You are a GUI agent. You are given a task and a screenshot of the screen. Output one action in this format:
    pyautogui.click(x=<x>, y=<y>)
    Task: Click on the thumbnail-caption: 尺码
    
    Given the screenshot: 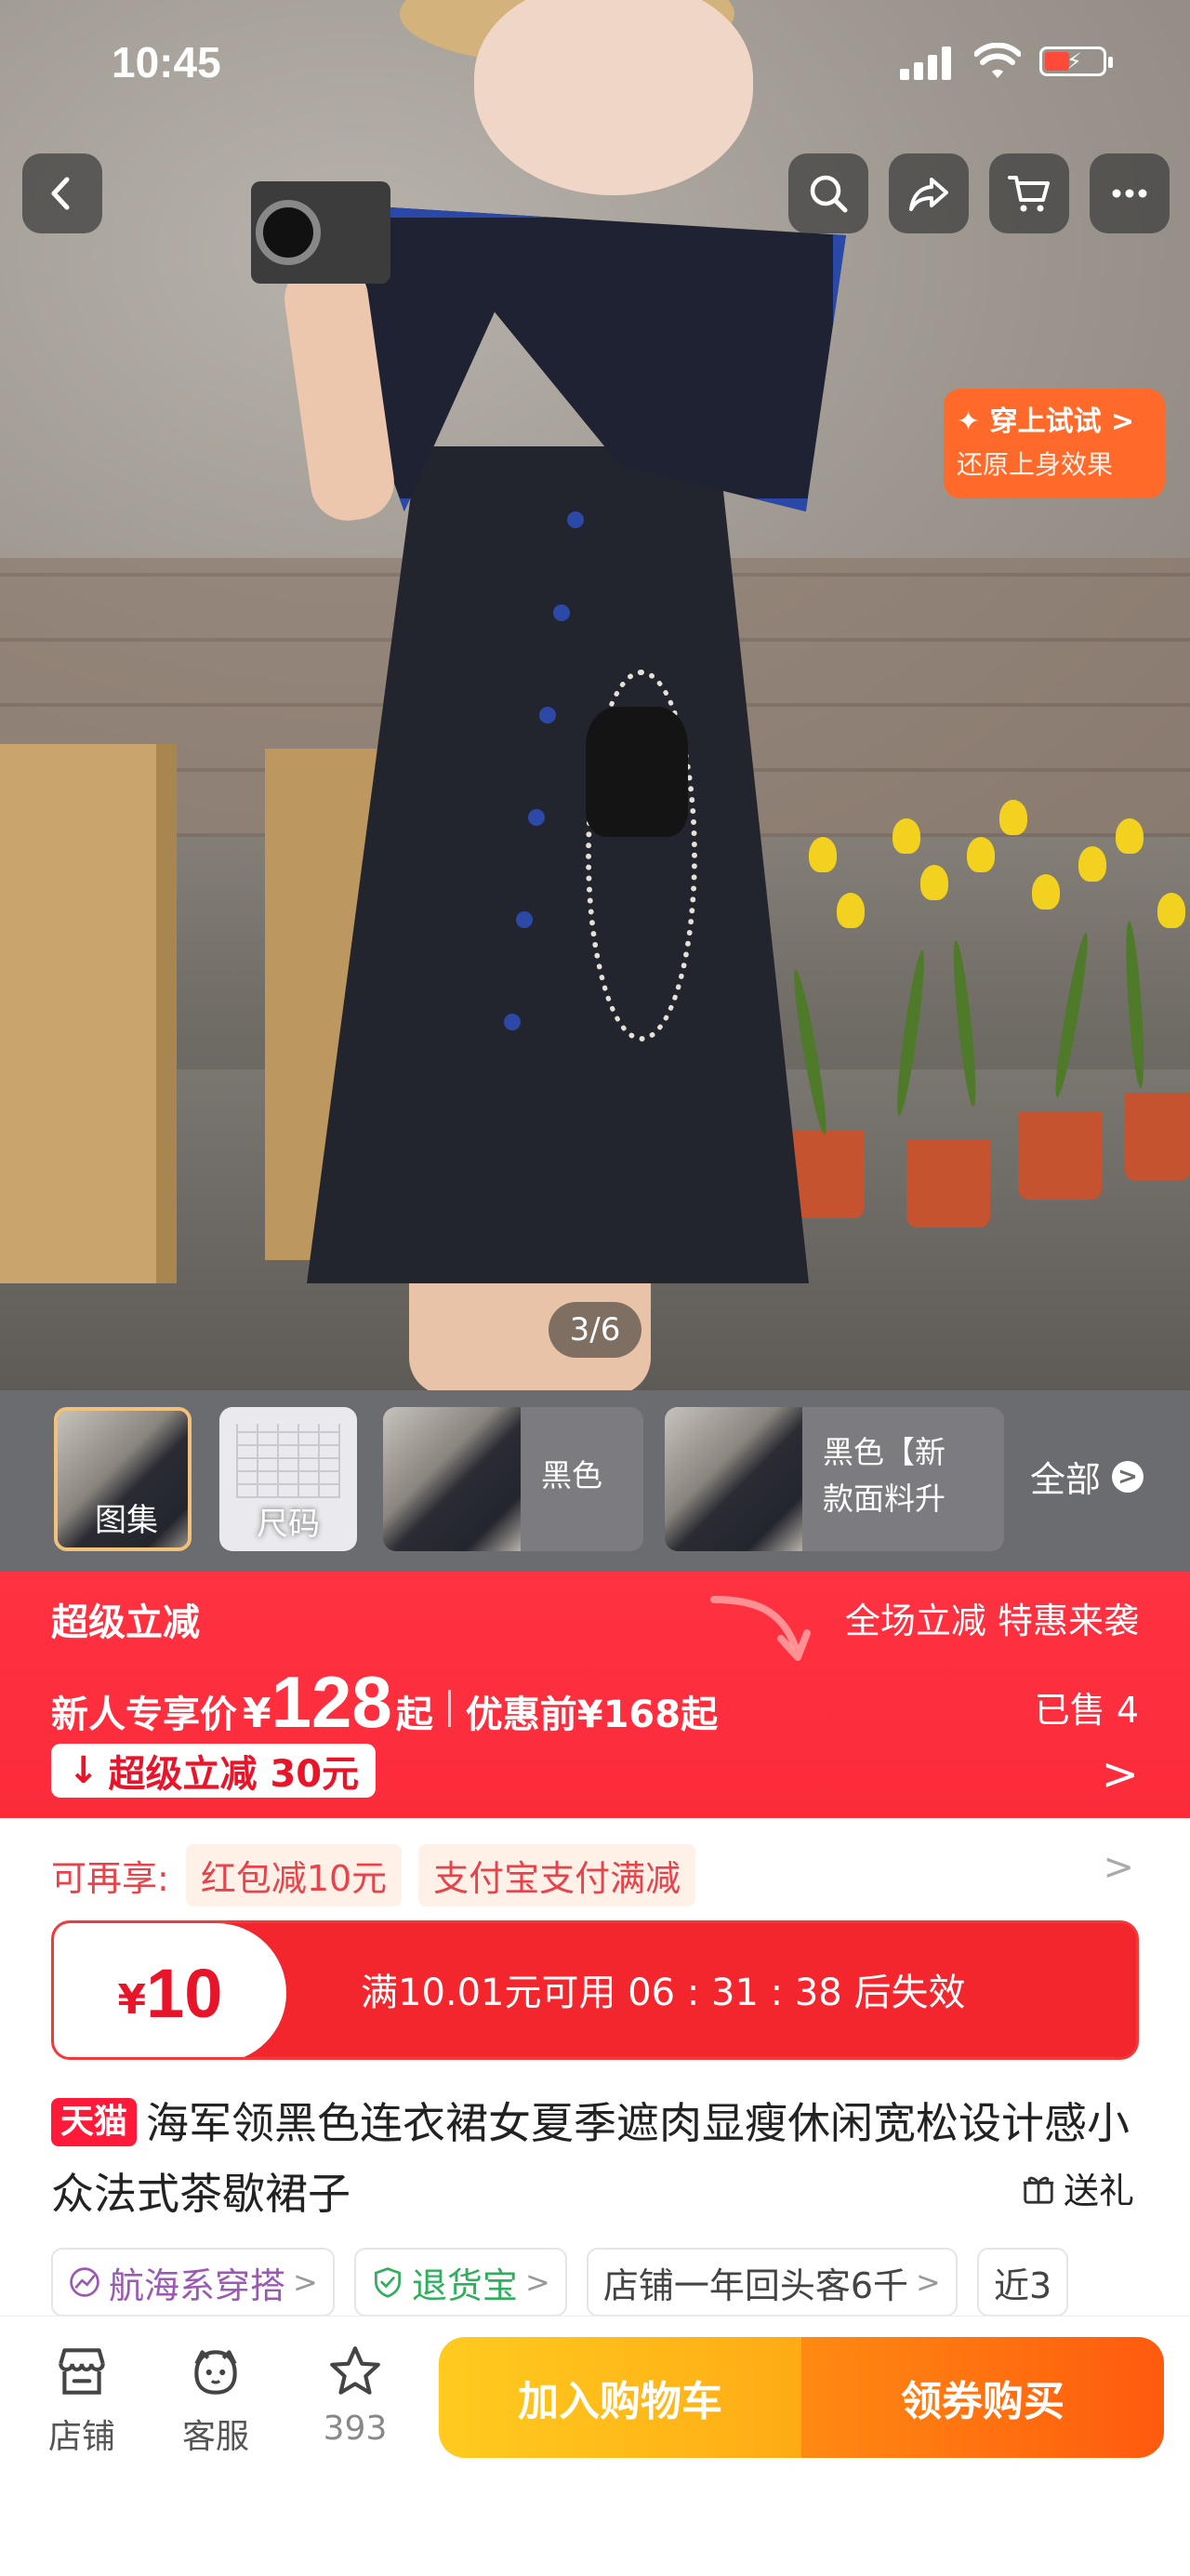 What is the action you would take?
    pyautogui.click(x=288, y=1524)
    